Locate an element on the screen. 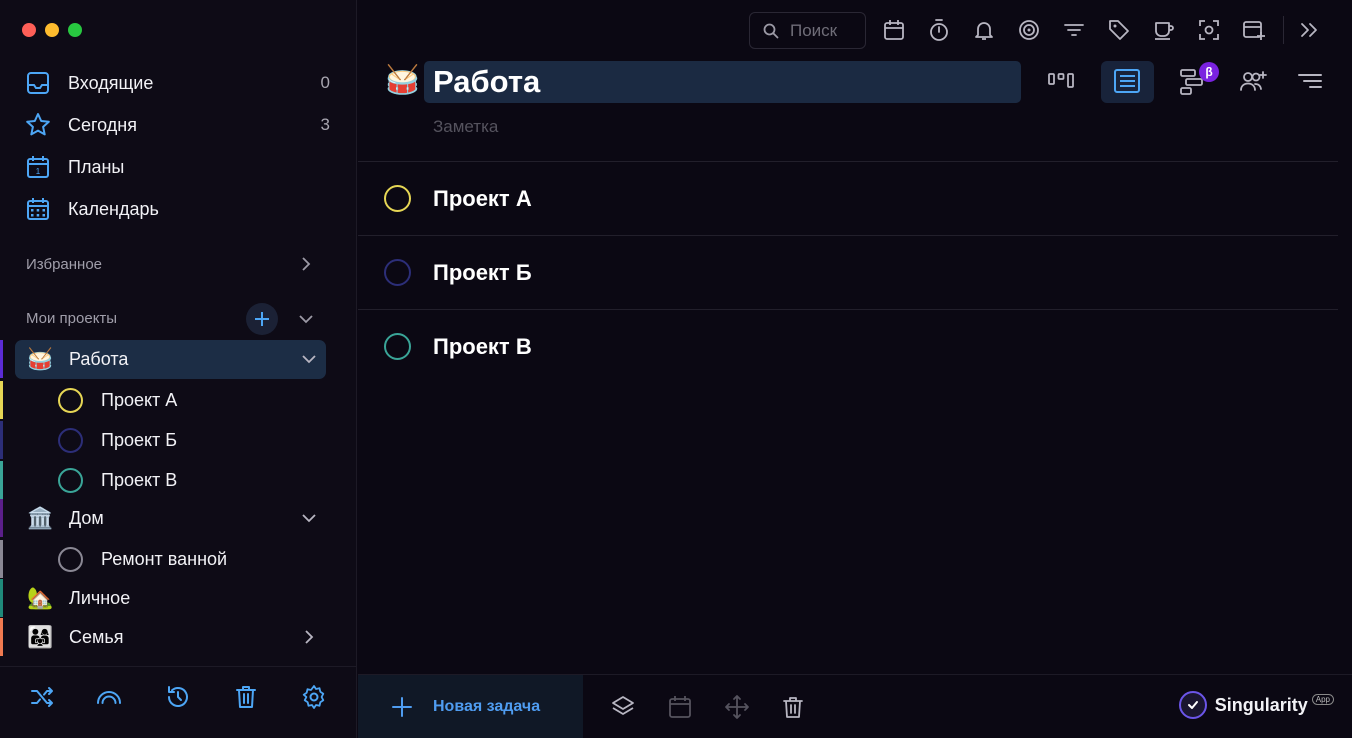 The width and height of the screenshot is (1352, 738). toolbar-divider is located at coordinates (1283, 30).